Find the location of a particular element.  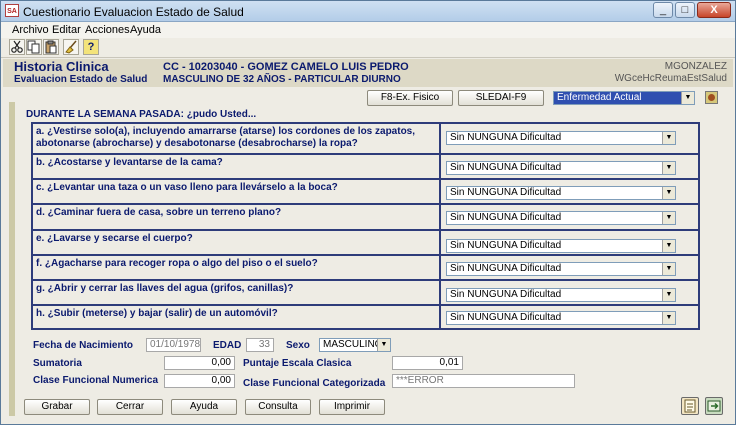

sex-value: MASCULINO is located at coordinates (353, 344).